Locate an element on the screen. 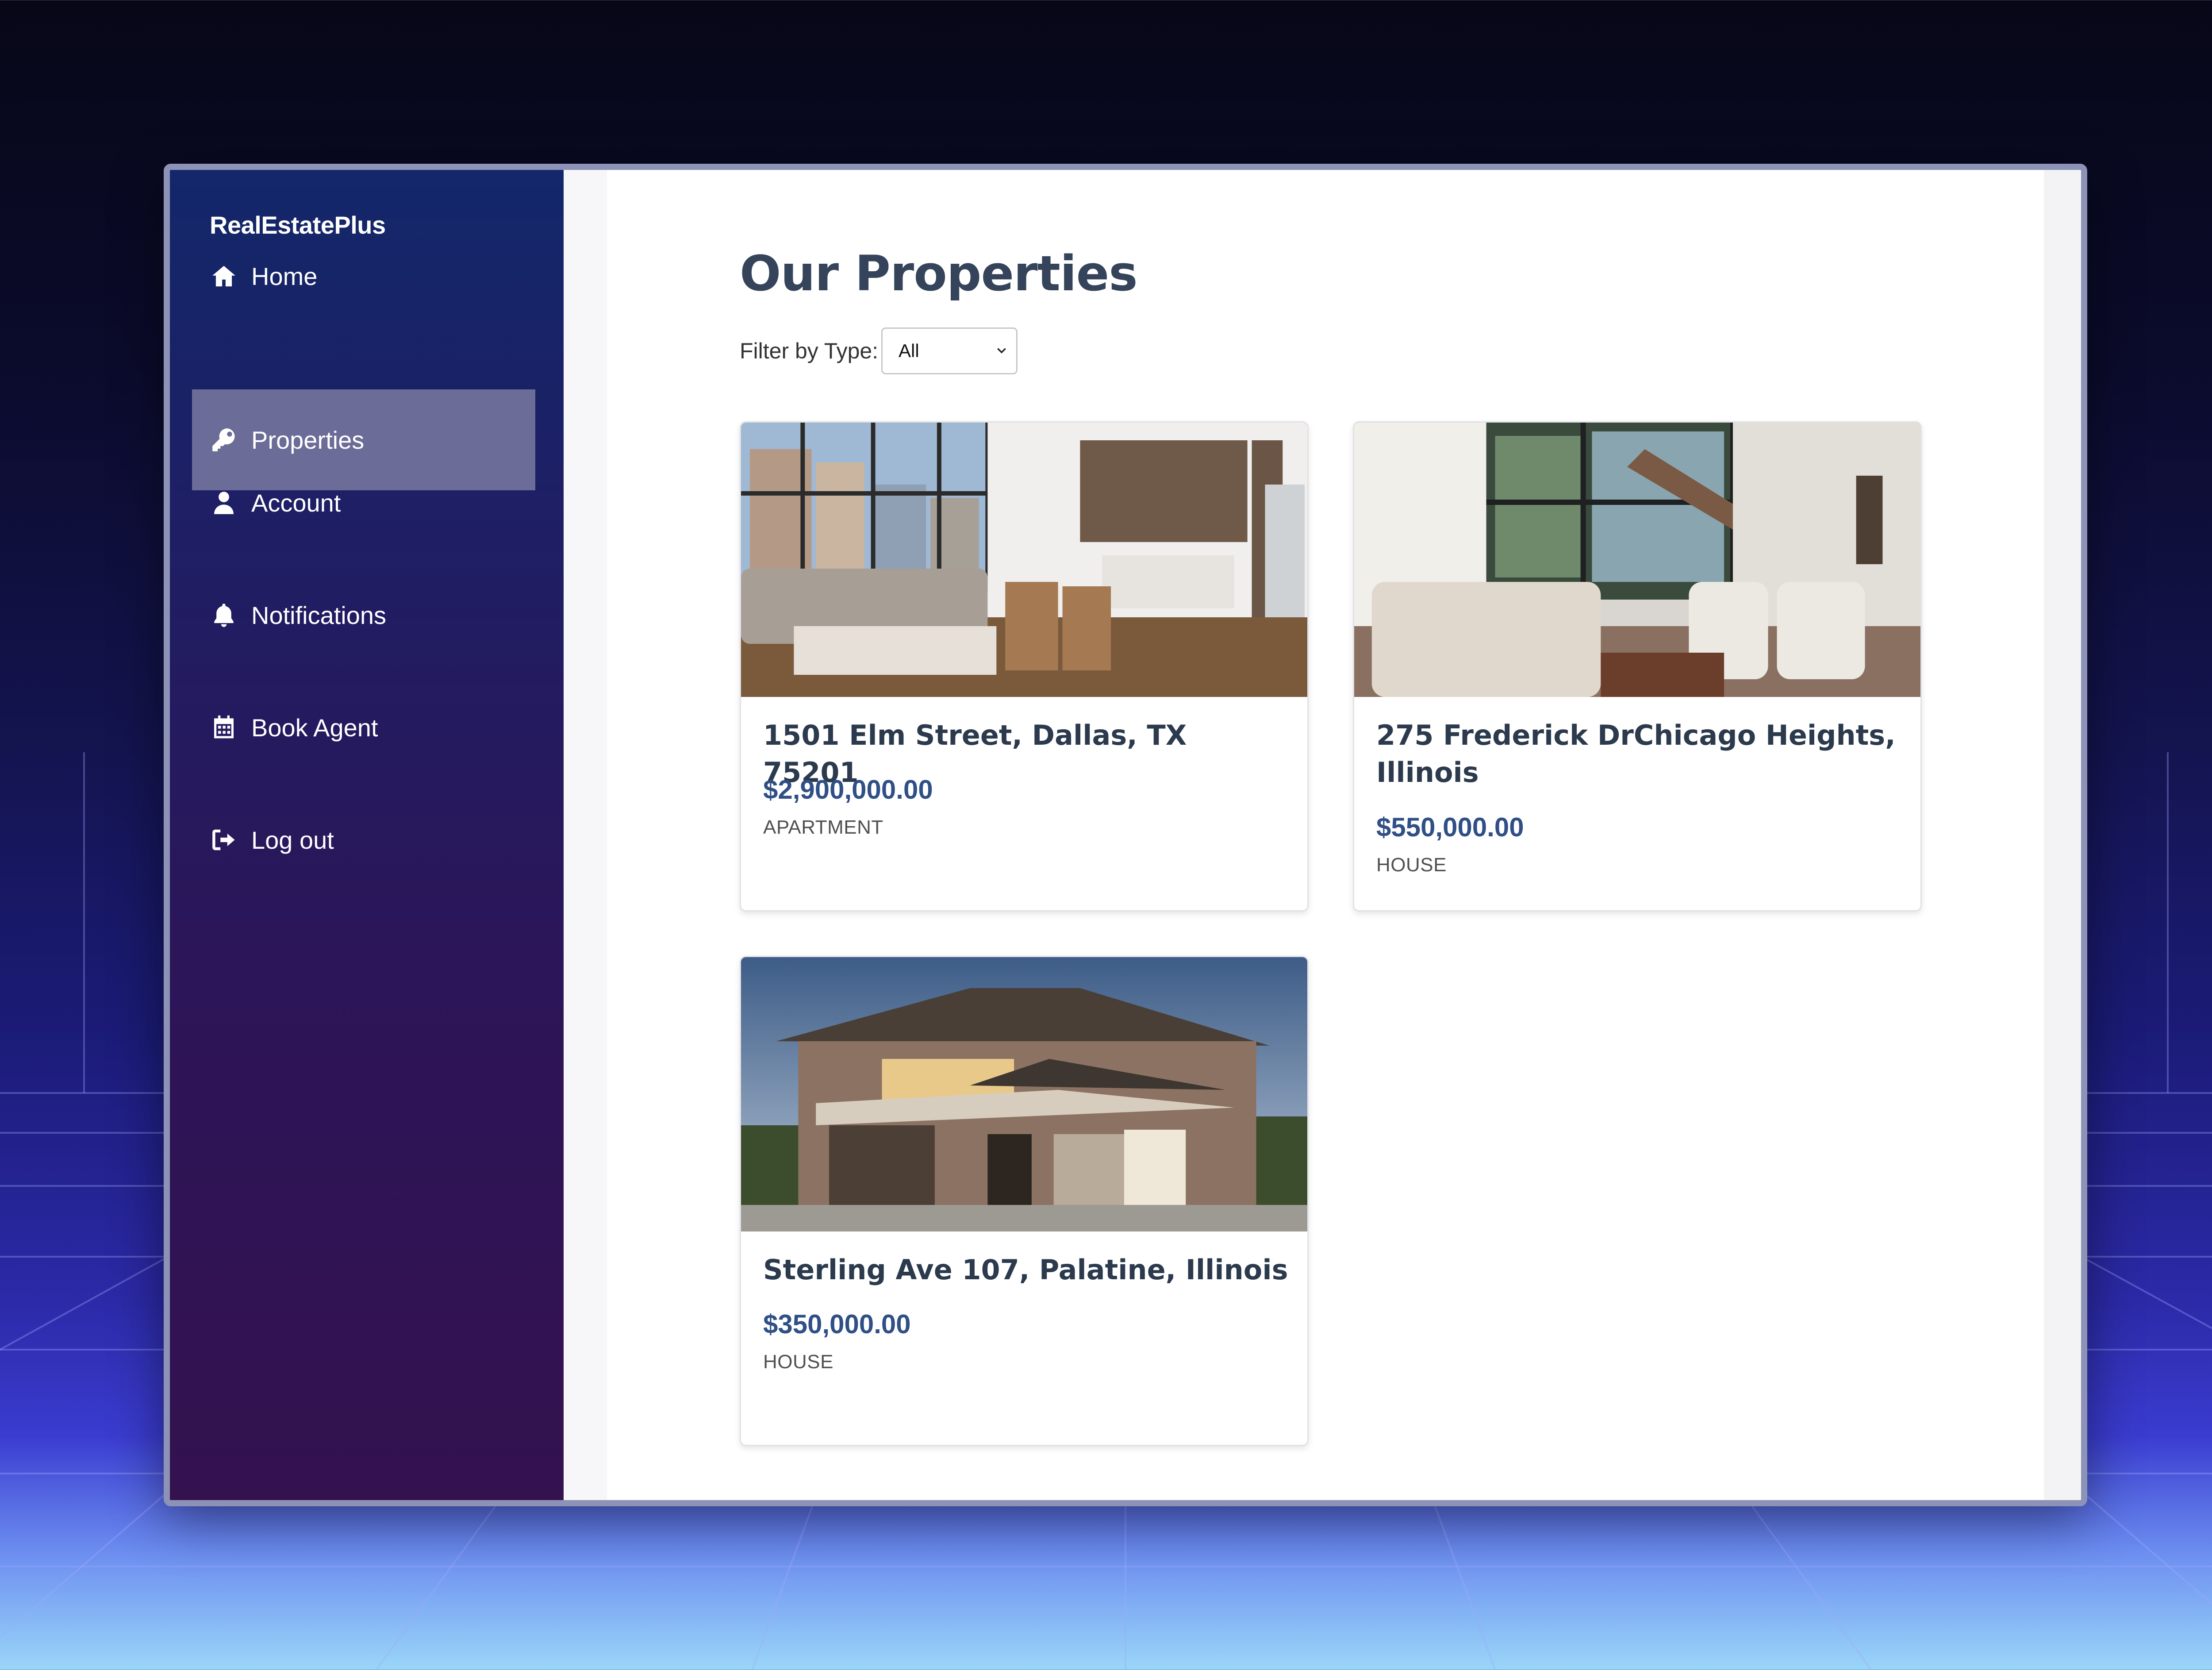 The height and width of the screenshot is (1670, 2212). user-icon is located at coordinates (224, 503).